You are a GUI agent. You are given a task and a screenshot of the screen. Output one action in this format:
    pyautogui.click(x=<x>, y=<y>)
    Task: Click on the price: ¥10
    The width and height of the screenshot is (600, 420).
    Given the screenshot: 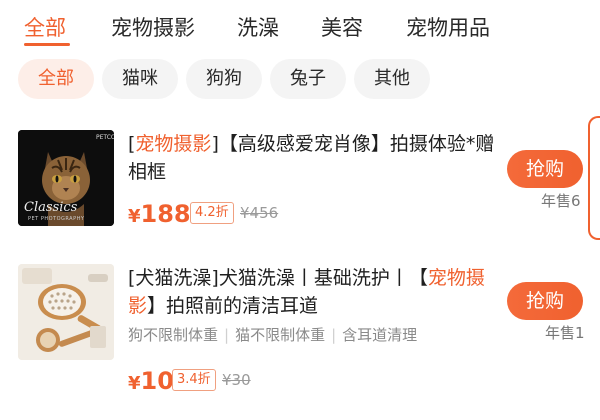 What is the action you would take?
    pyautogui.click(x=151, y=381)
    